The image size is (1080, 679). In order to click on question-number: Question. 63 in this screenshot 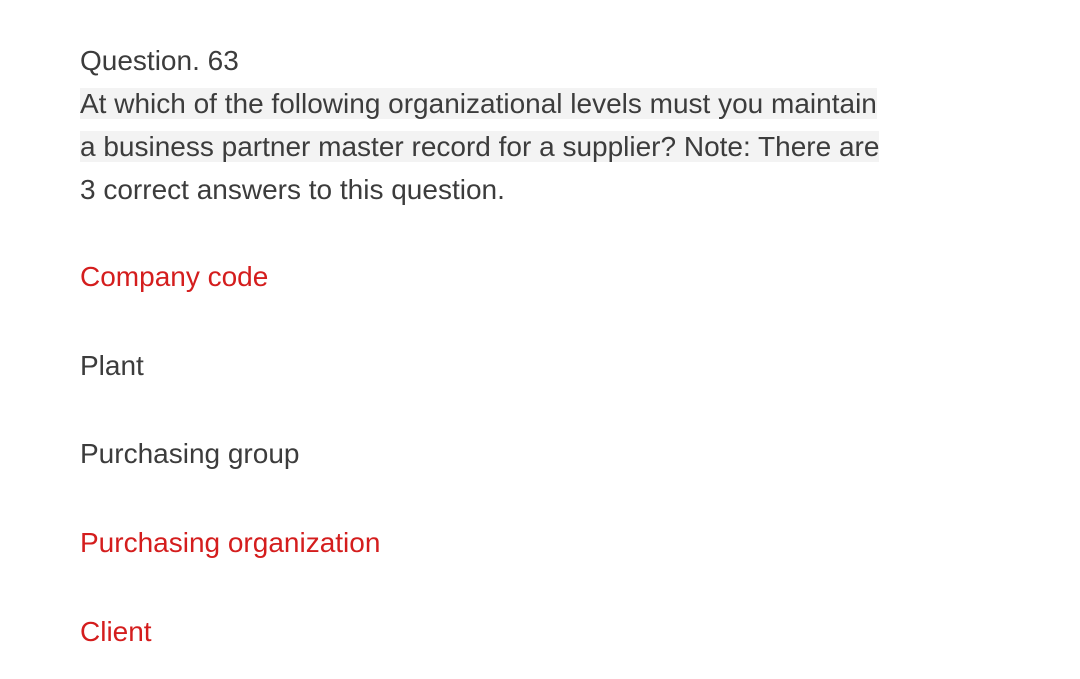, I will do `click(159, 60)`.